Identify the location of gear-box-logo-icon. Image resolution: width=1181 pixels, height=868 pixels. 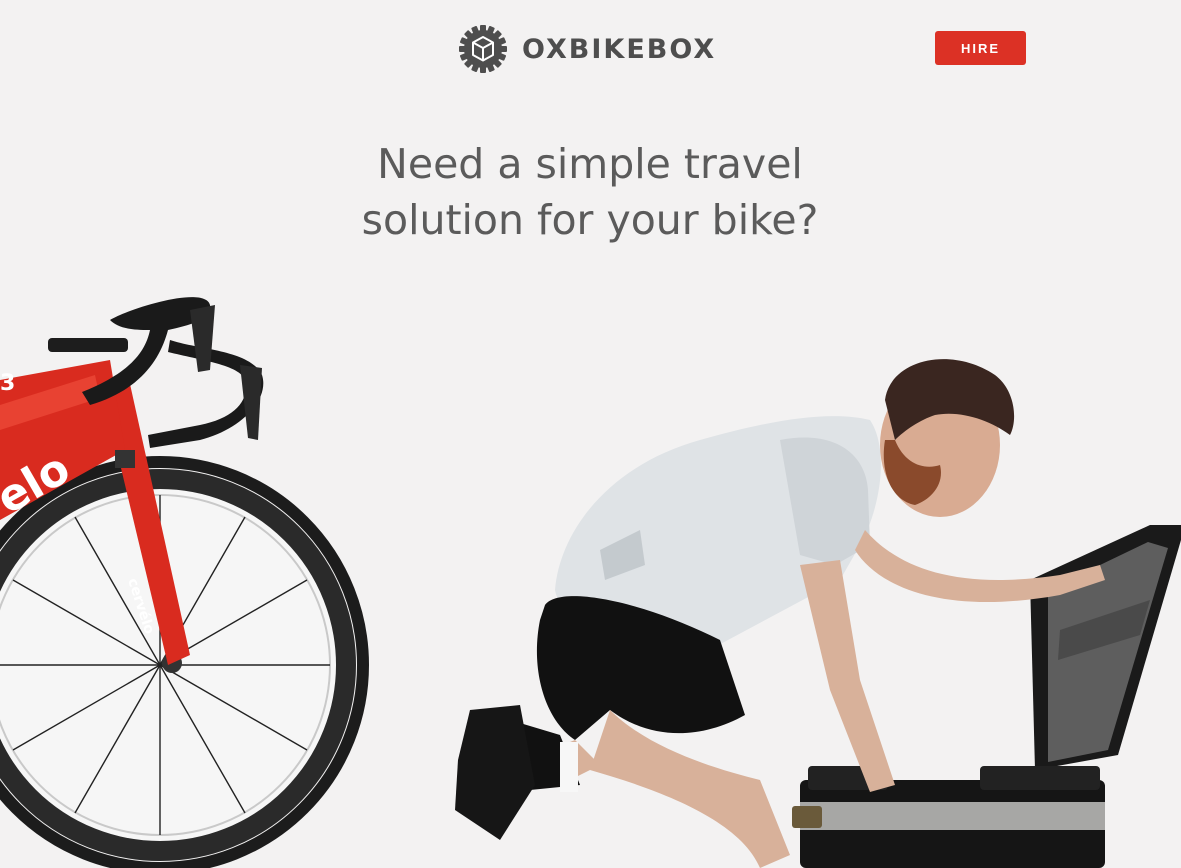
(483, 49).